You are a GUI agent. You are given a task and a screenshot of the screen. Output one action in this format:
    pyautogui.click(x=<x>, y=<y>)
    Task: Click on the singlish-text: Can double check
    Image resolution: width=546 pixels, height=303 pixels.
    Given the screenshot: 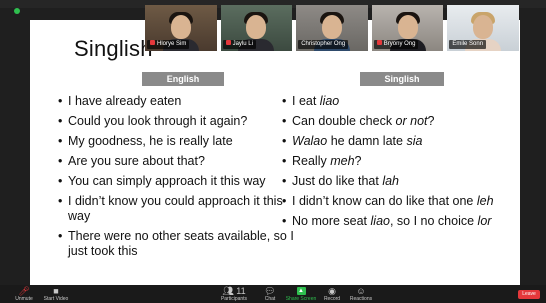 What is the action you would take?
    pyautogui.click(x=344, y=121)
    